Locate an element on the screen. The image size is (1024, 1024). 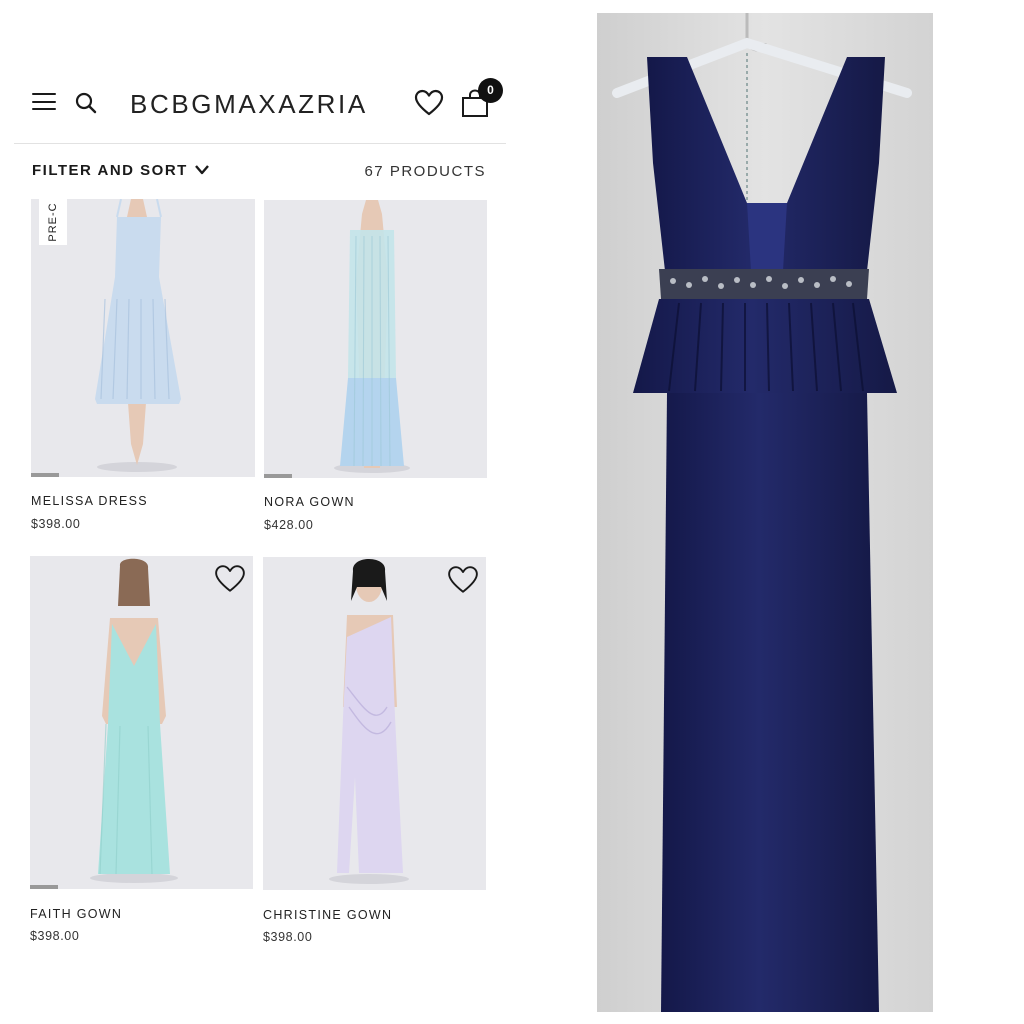
product-name: NORA GOWN is located at coordinates (309, 502).